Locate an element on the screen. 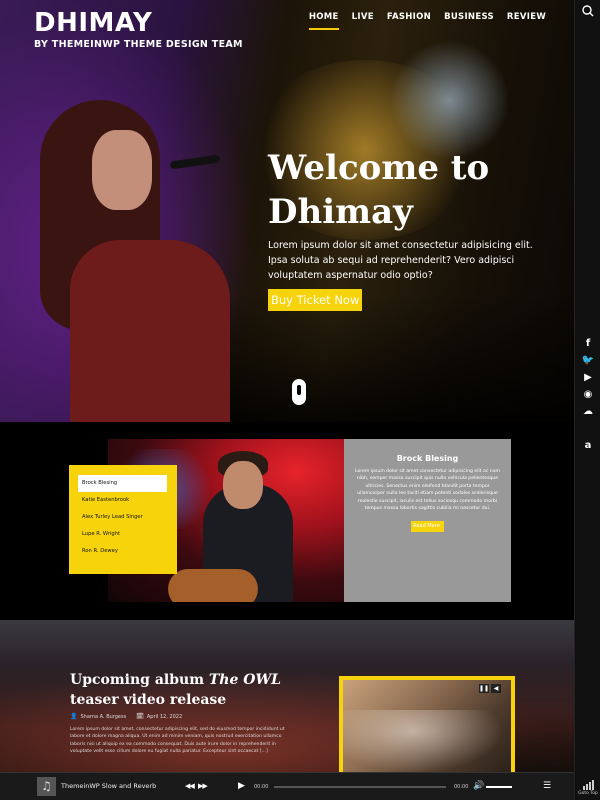 The image size is (600, 800). social-links: f 🐦 ▶ ◉ ☁ a is located at coordinates (587, 395).